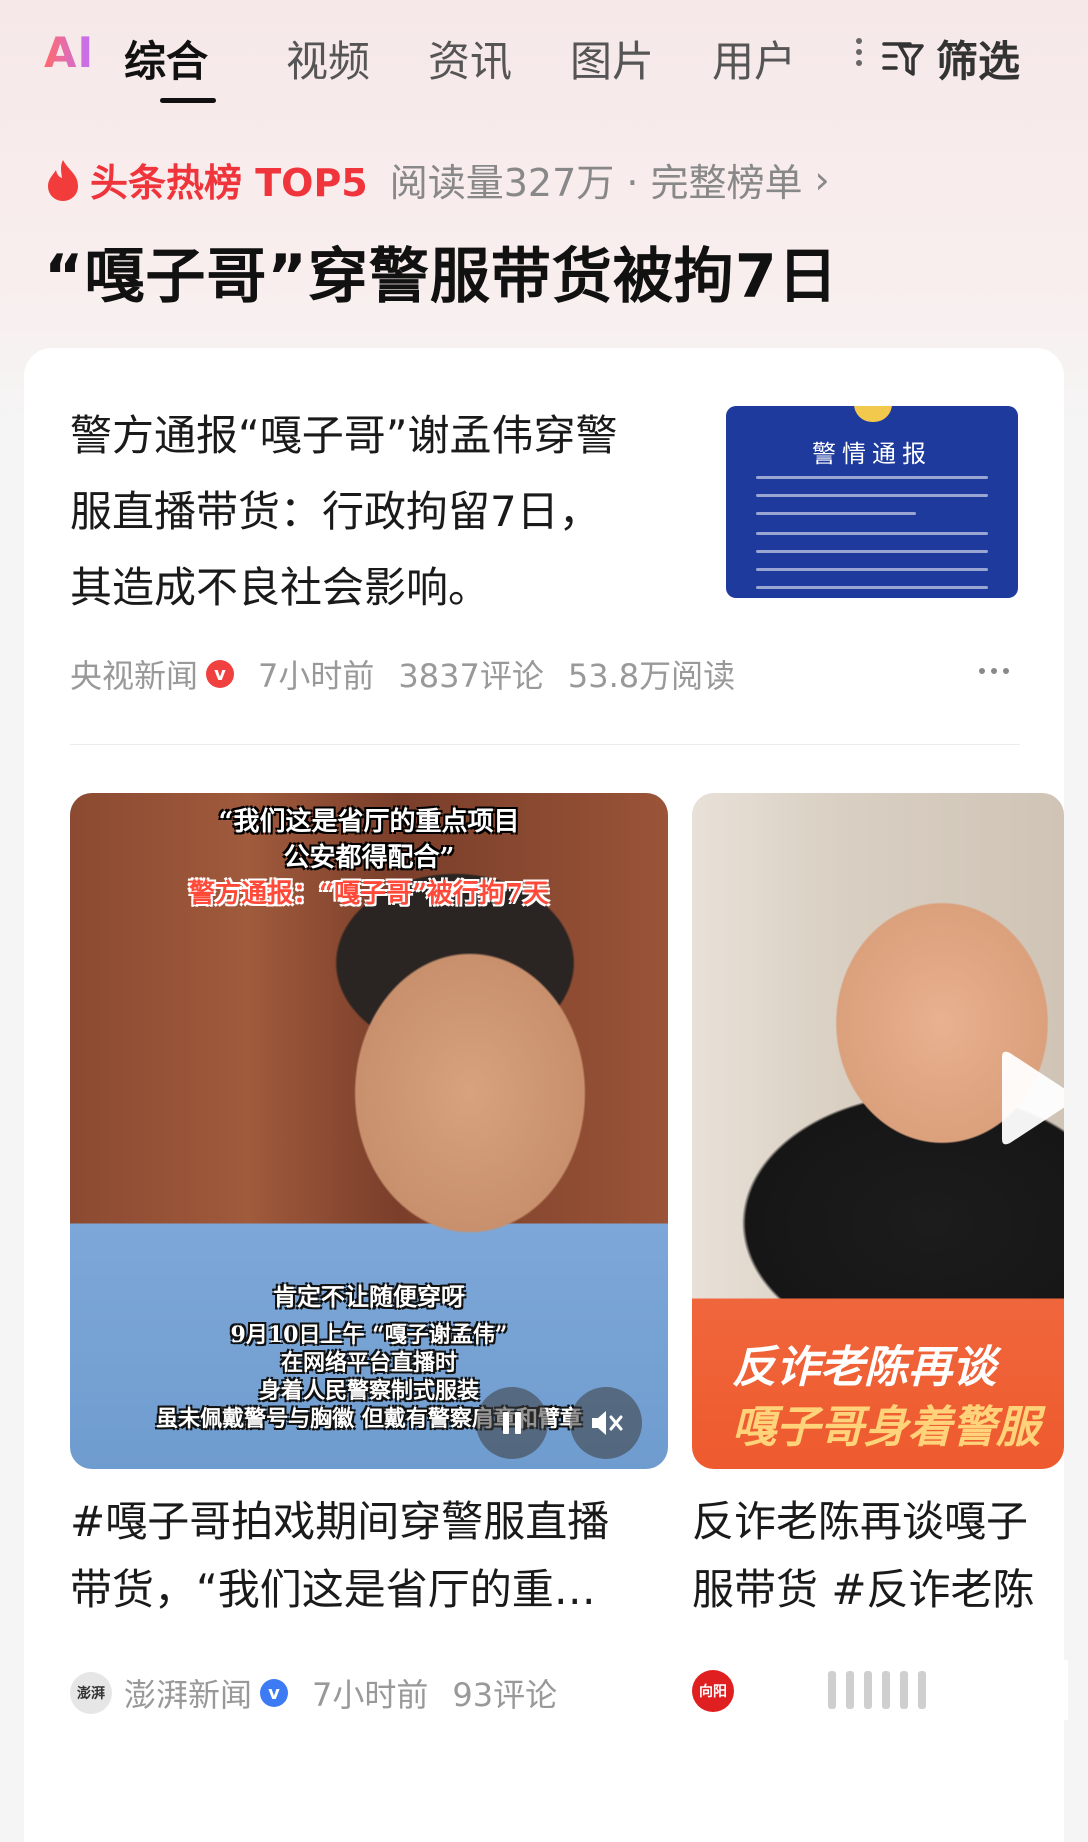 The height and width of the screenshot is (1842, 1088). What do you see at coordinates (873, 414) in the screenshot?
I see `police-emblem-icon` at bounding box center [873, 414].